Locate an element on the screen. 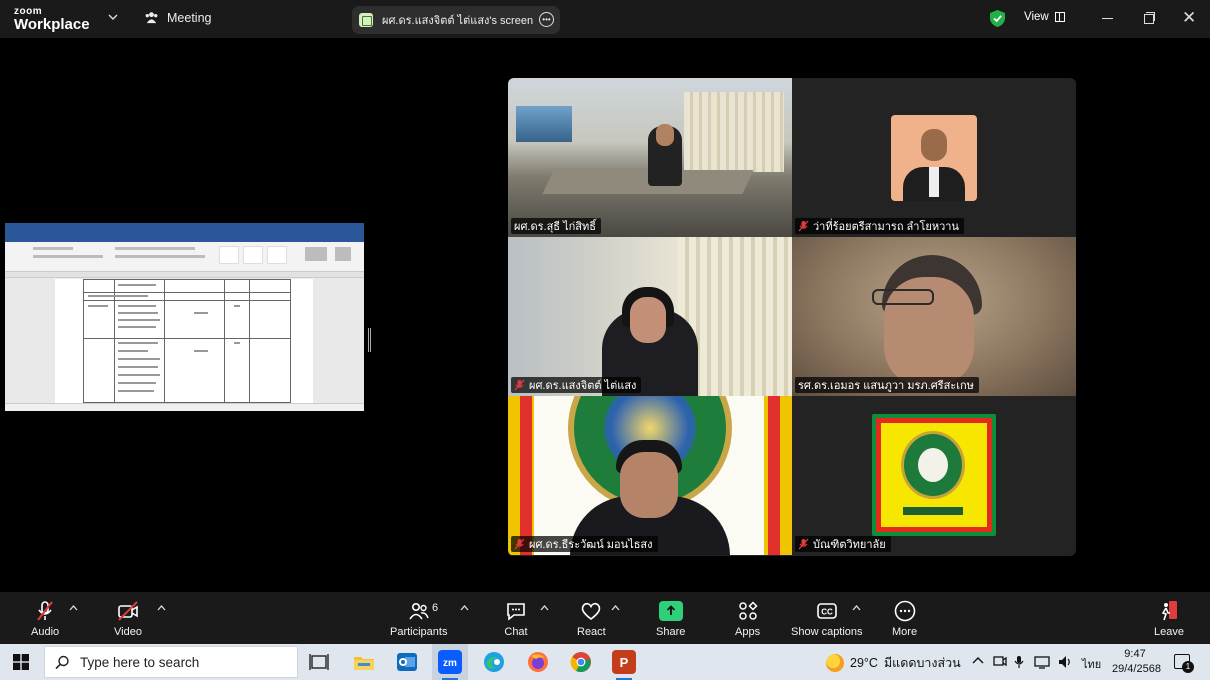  screen-share-indicator: ผศ.ดร.แสงจิตต์ ไต่แสง's screen ••• is located at coordinates (456, 20).